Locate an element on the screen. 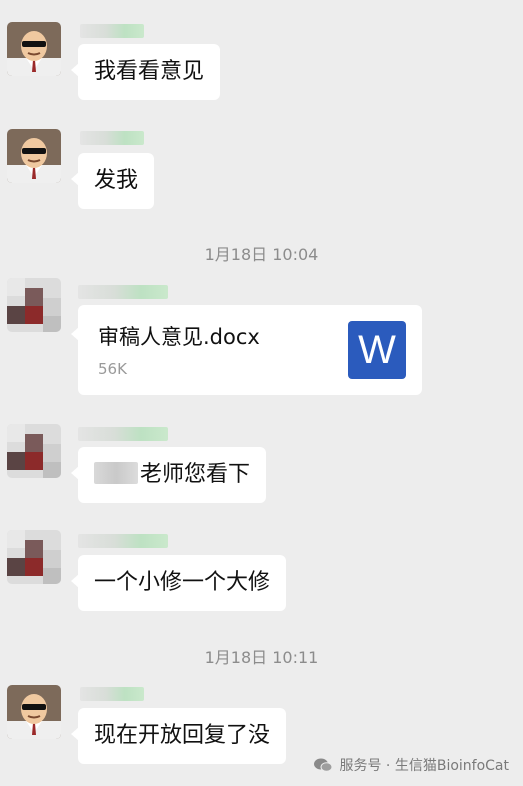 The height and width of the screenshot is (786, 523). watermark-label: 服务号 · 生信猫BioinfoCat is located at coordinates (424, 766).